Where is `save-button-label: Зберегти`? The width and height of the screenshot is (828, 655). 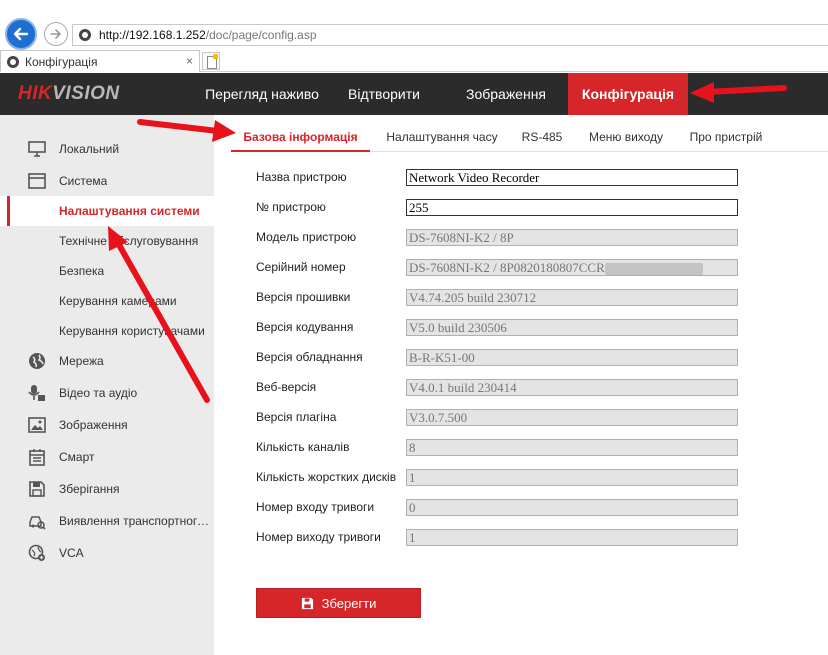
save-button-label: Зберегти is located at coordinates (349, 603).